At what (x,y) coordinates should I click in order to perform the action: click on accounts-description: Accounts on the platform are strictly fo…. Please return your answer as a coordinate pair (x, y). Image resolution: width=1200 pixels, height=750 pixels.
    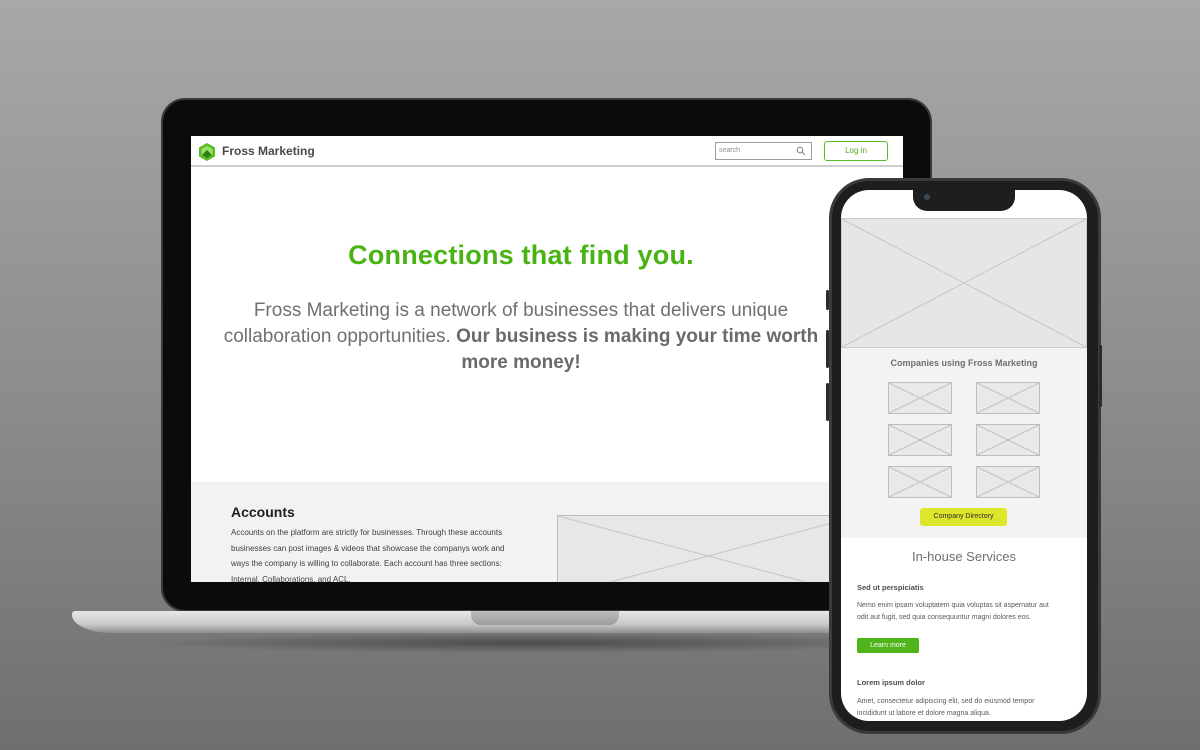
    Looking at the image, I should click on (368, 555).